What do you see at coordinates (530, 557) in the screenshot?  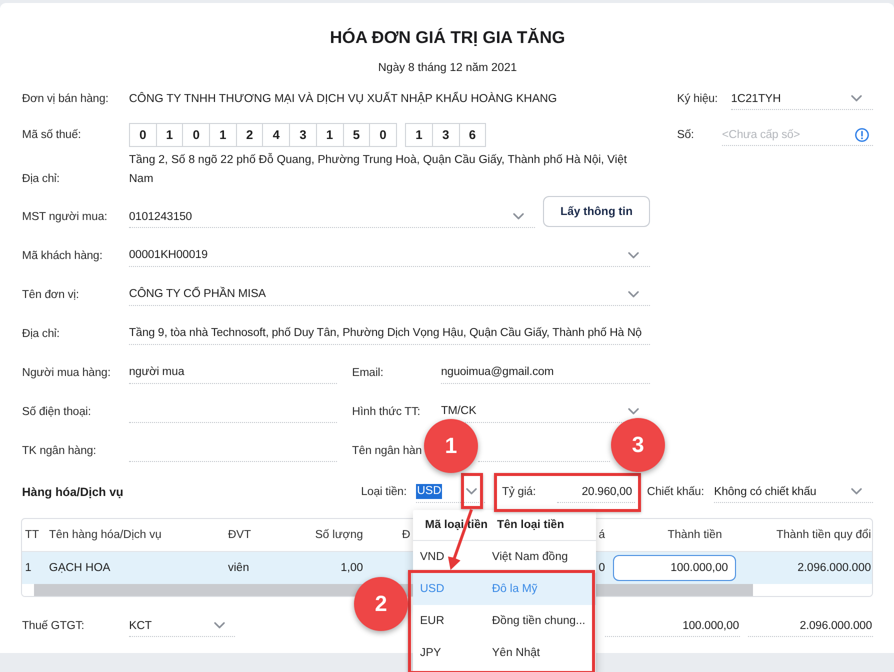 I see `currency-name: Việt Nam đồng` at bounding box center [530, 557].